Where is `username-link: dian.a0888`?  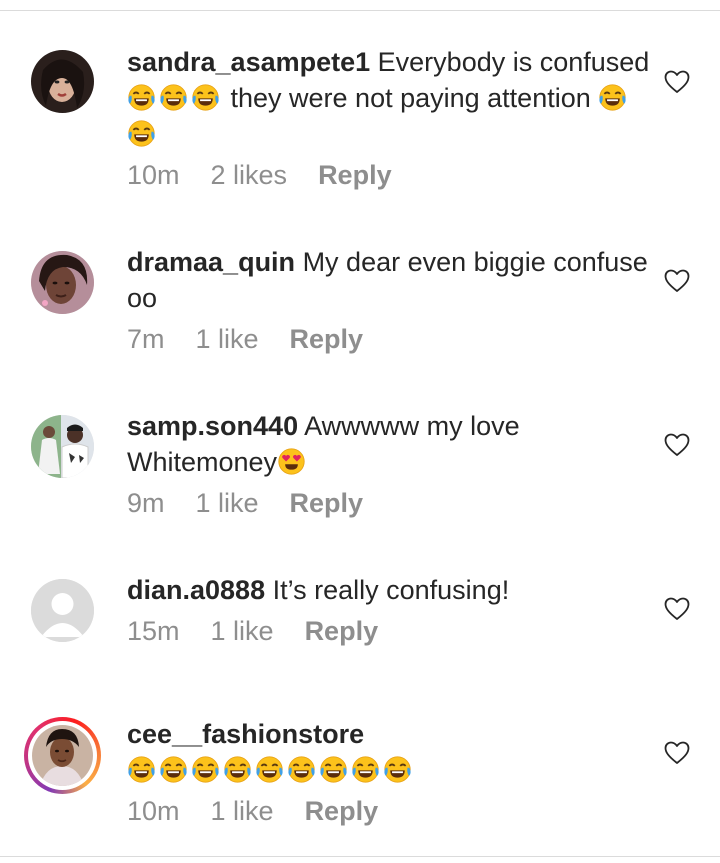 username-link: dian.a0888 is located at coordinates (196, 590).